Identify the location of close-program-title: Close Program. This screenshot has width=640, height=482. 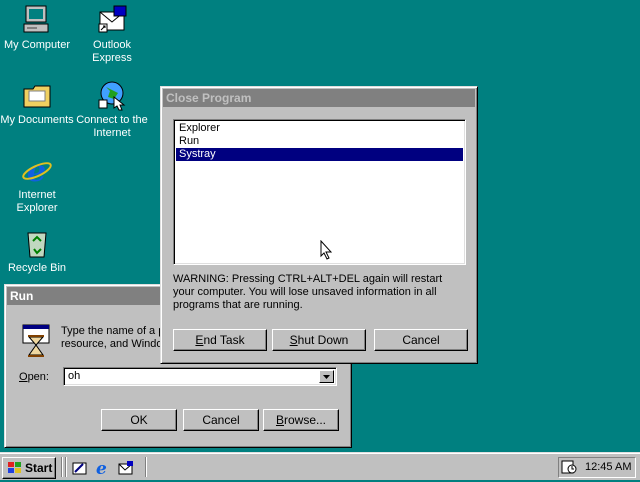
(209, 98).